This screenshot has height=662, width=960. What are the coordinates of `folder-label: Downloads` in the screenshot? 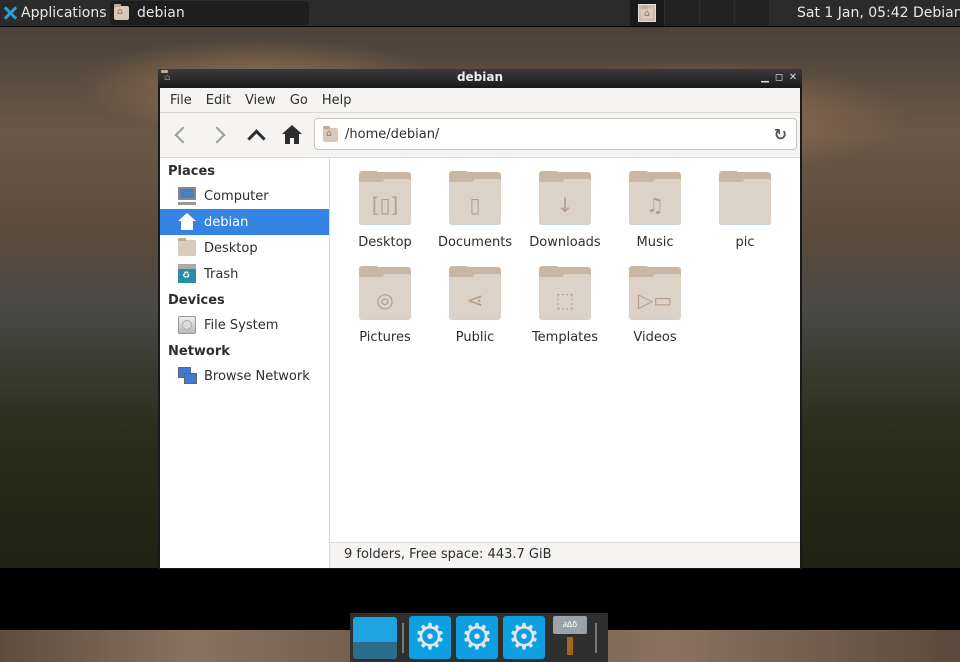 It's located at (565, 242).